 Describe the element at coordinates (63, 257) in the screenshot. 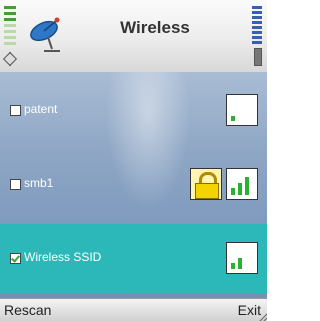

I see `network-name: Wireless SSID` at that location.